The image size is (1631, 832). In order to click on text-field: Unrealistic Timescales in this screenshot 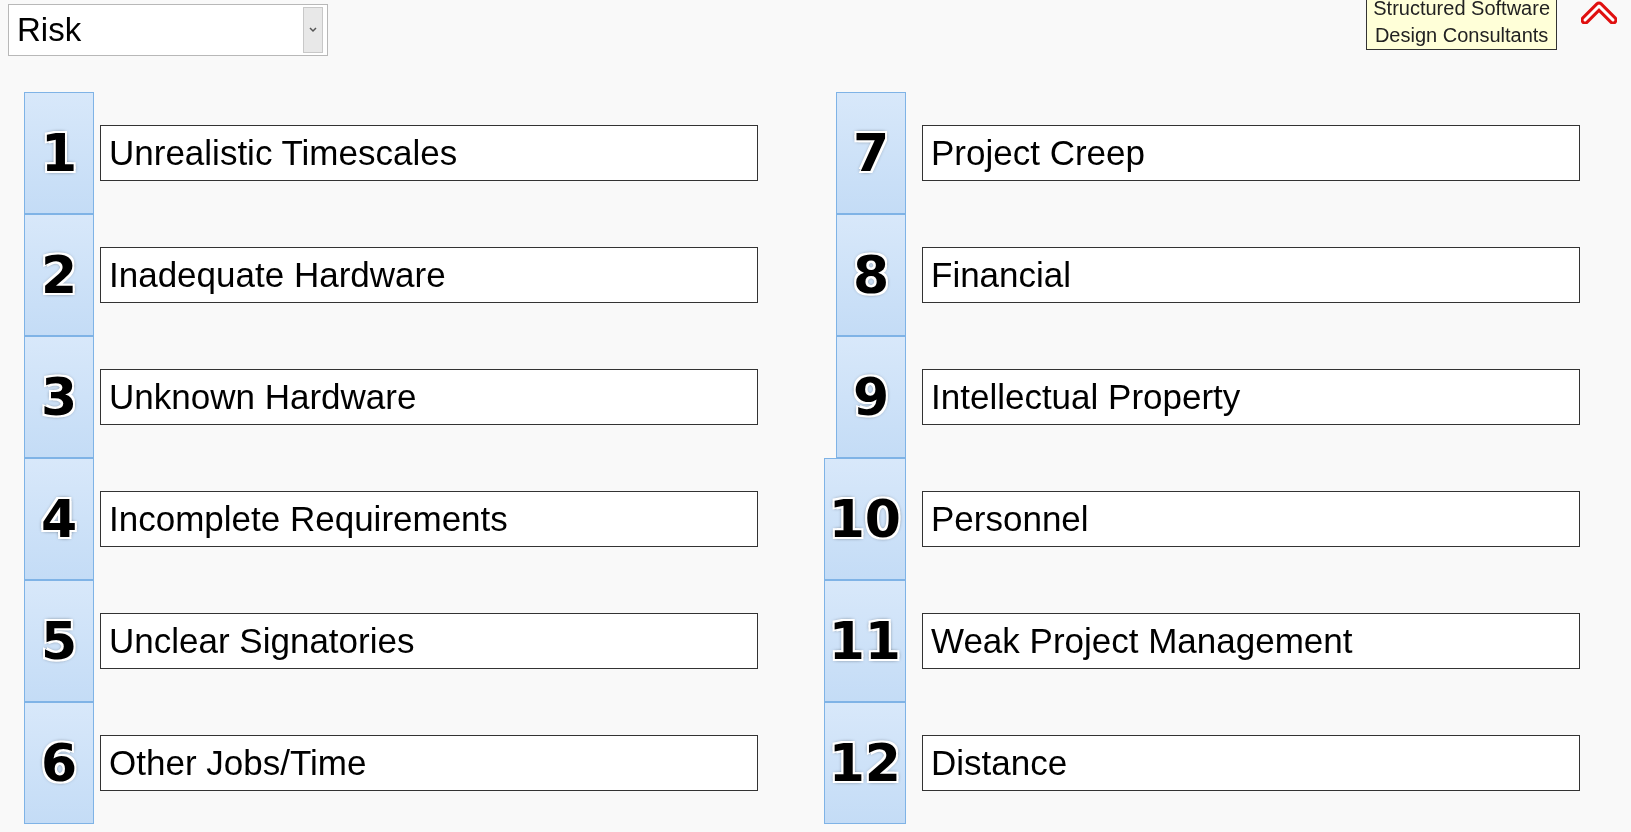, I will do `click(429, 153)`.